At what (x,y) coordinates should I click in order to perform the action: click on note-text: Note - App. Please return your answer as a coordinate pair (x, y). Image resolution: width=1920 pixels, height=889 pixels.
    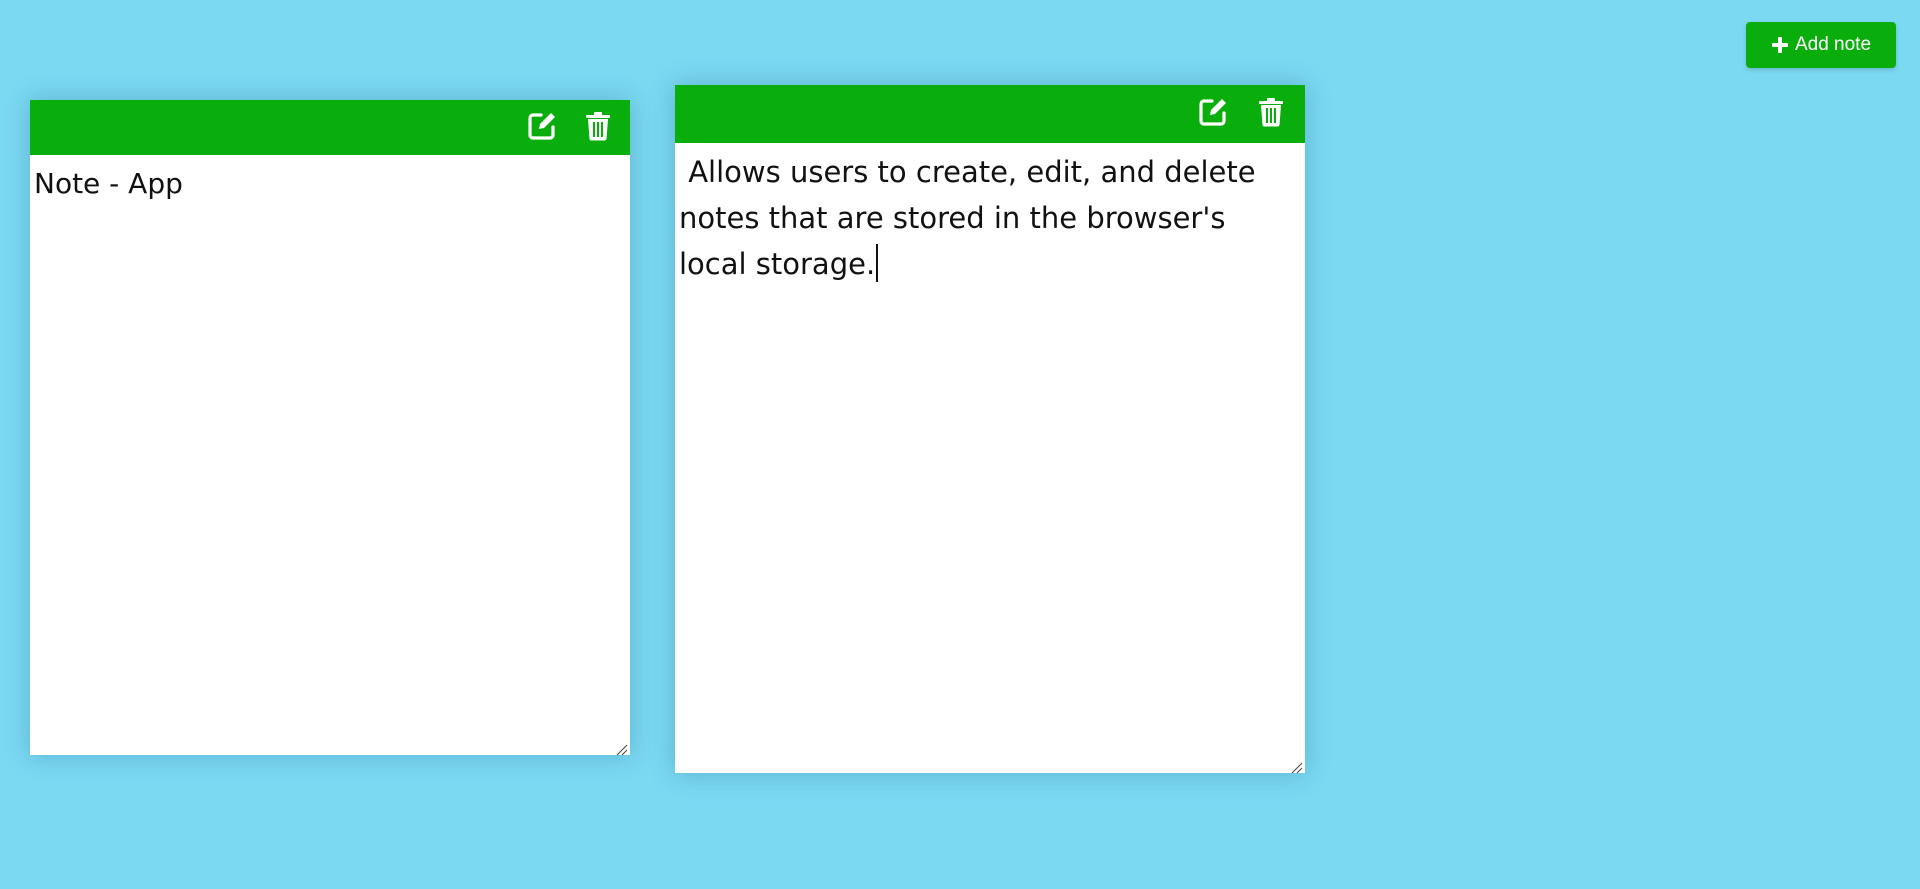
    Looking at the image, I should click on (108, 183).